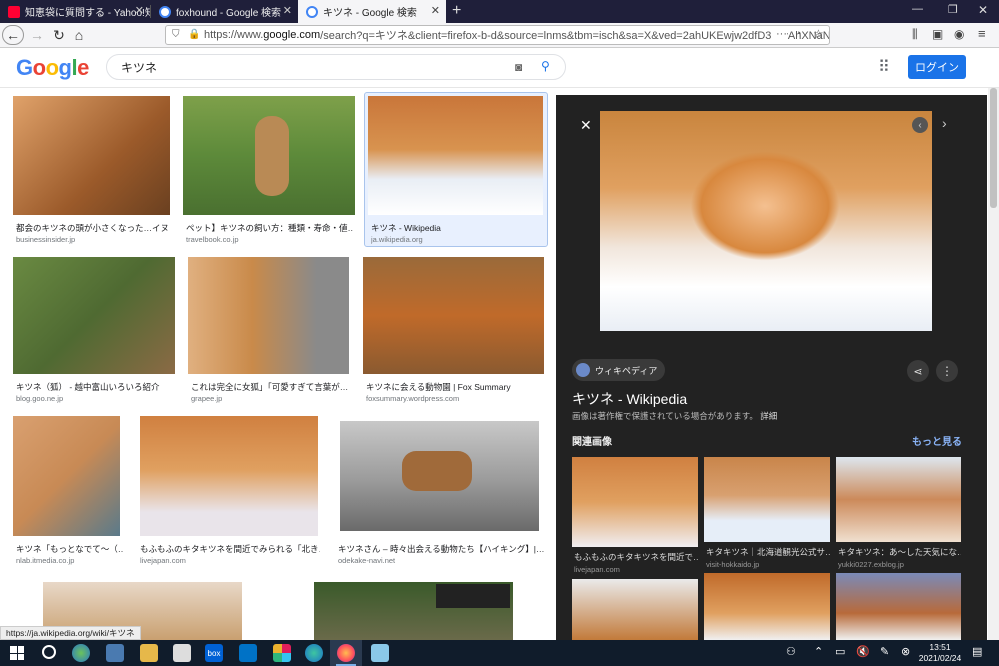 This screenshot has height=666, width=999. Describe the element at coordinates (937, 67) in the screenshot. I see `login-button: ログイン` at that location.